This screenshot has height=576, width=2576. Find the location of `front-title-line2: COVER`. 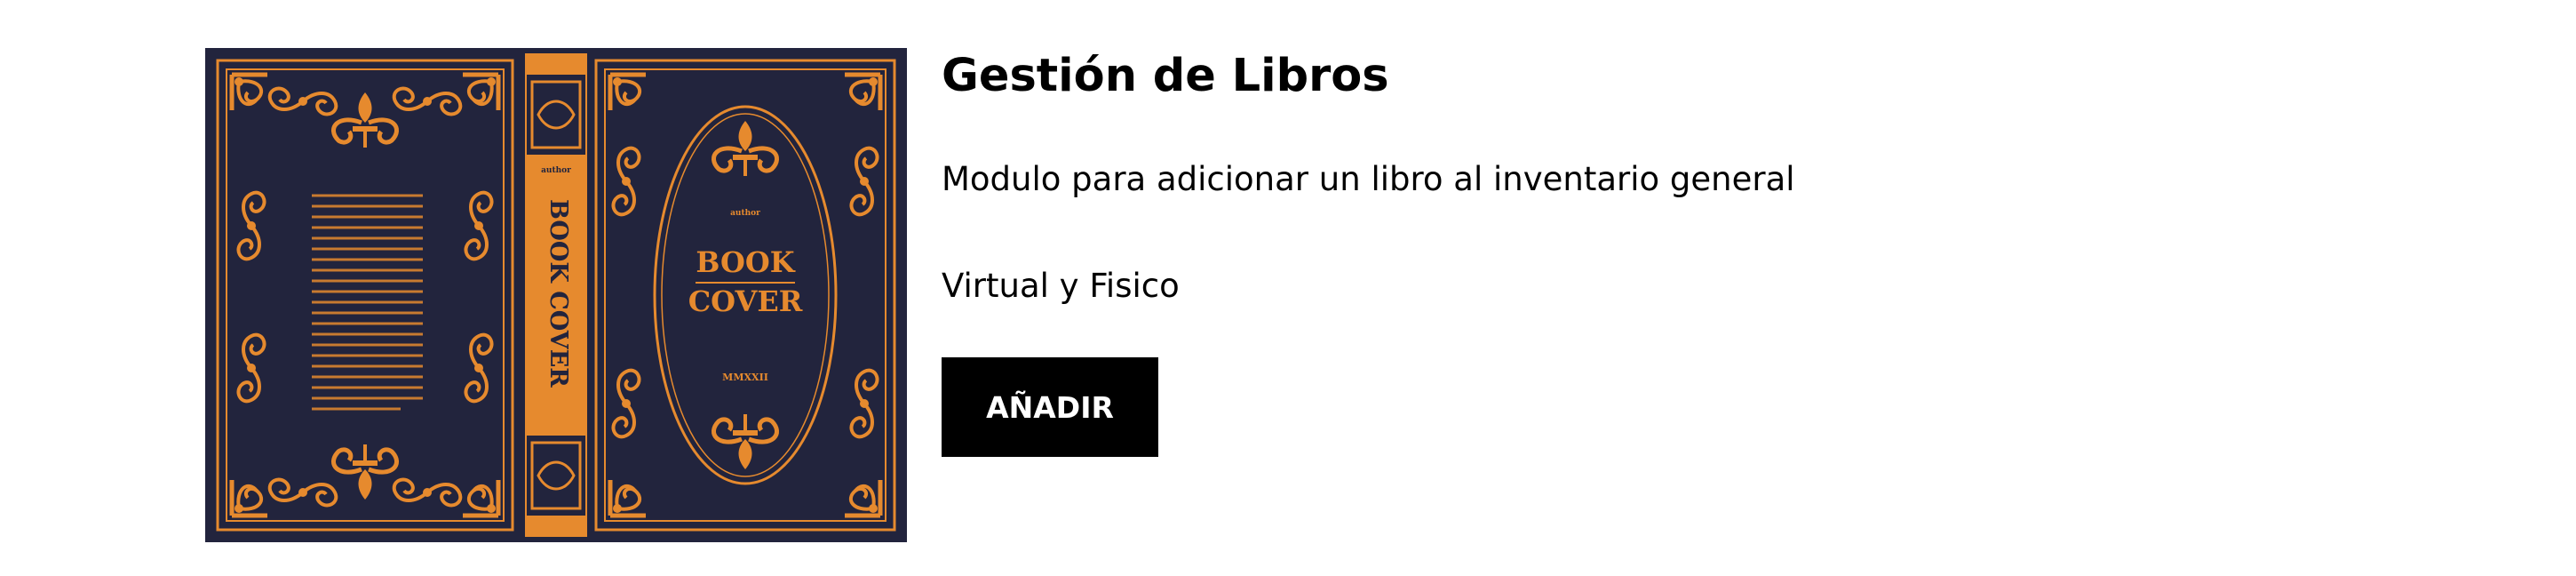

front-title-line2: COVER is located at coordinates (745, 301).